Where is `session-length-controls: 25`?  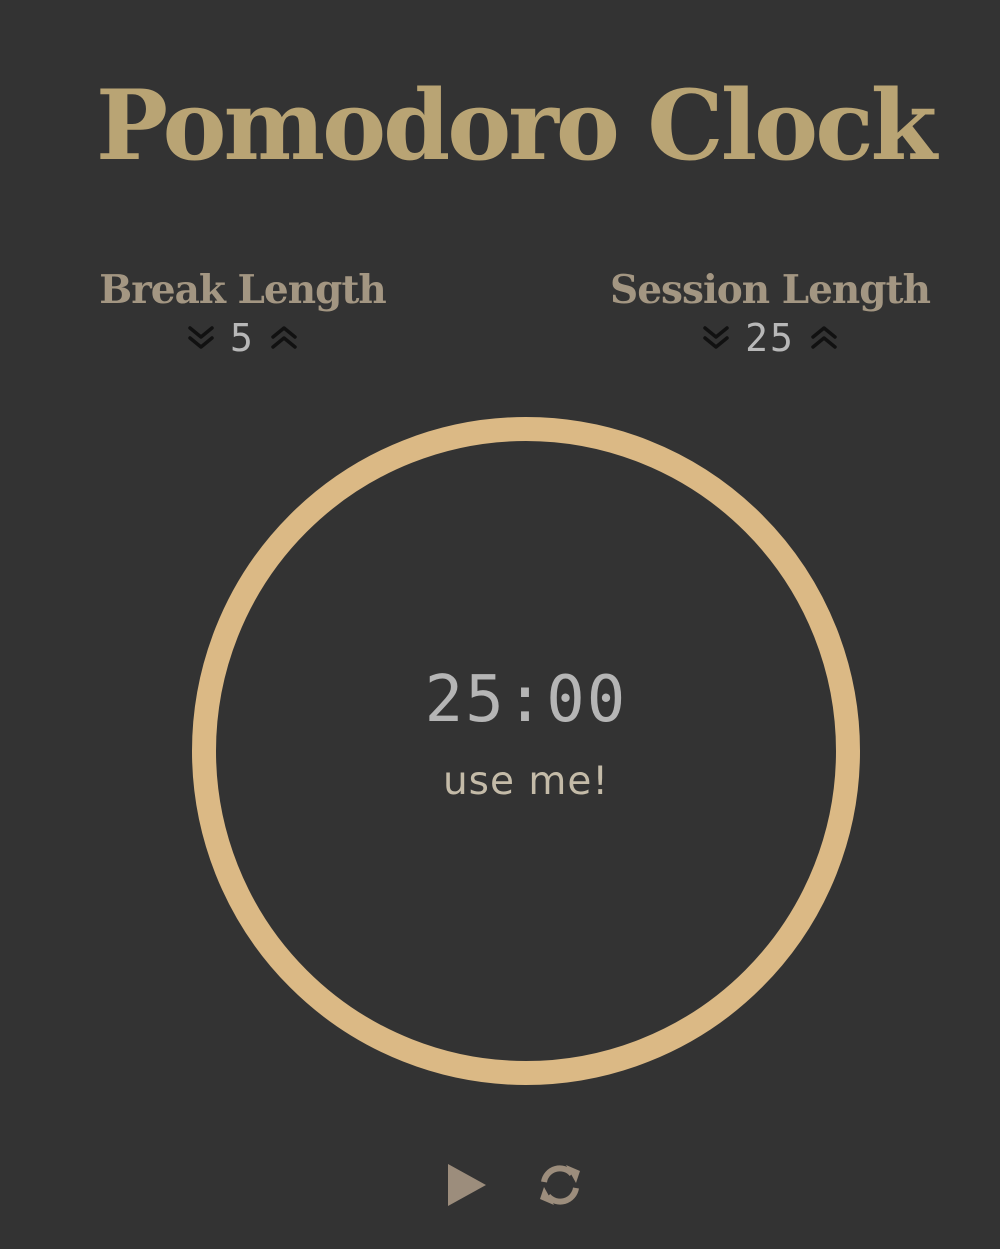 session-length-controls: 25 is located at coordinates (770, 338).